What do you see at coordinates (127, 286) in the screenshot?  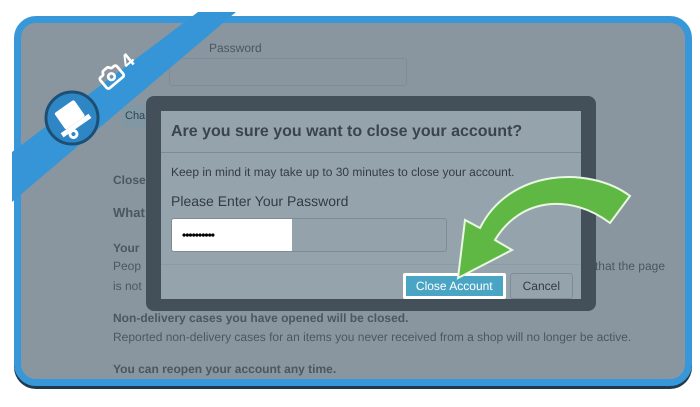 I see `notice-text: is not` at bounding box center [127, 286].